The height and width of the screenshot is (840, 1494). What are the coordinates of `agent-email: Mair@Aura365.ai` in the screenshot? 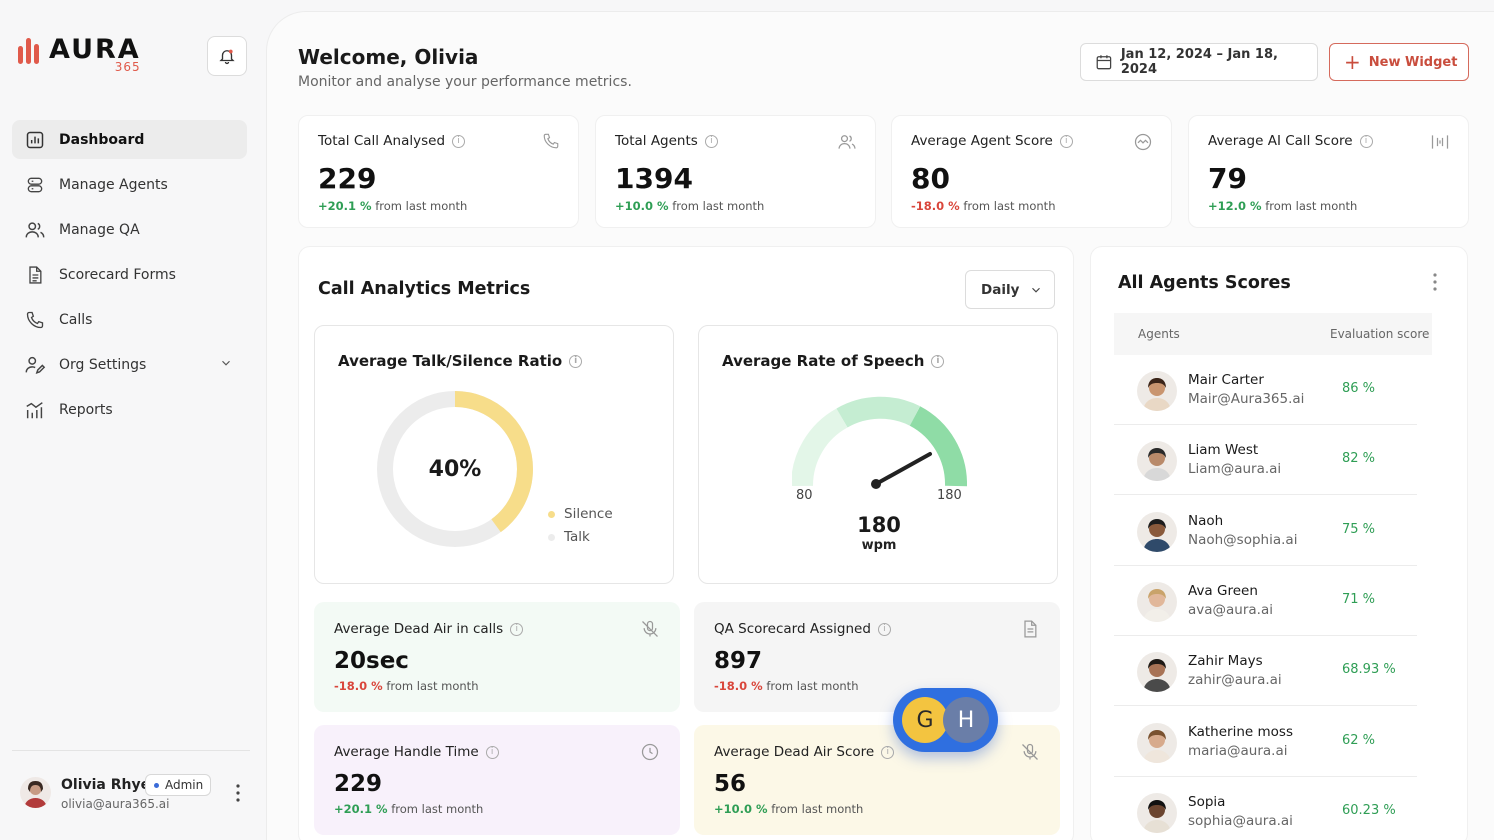 It's located at (1246, 399).